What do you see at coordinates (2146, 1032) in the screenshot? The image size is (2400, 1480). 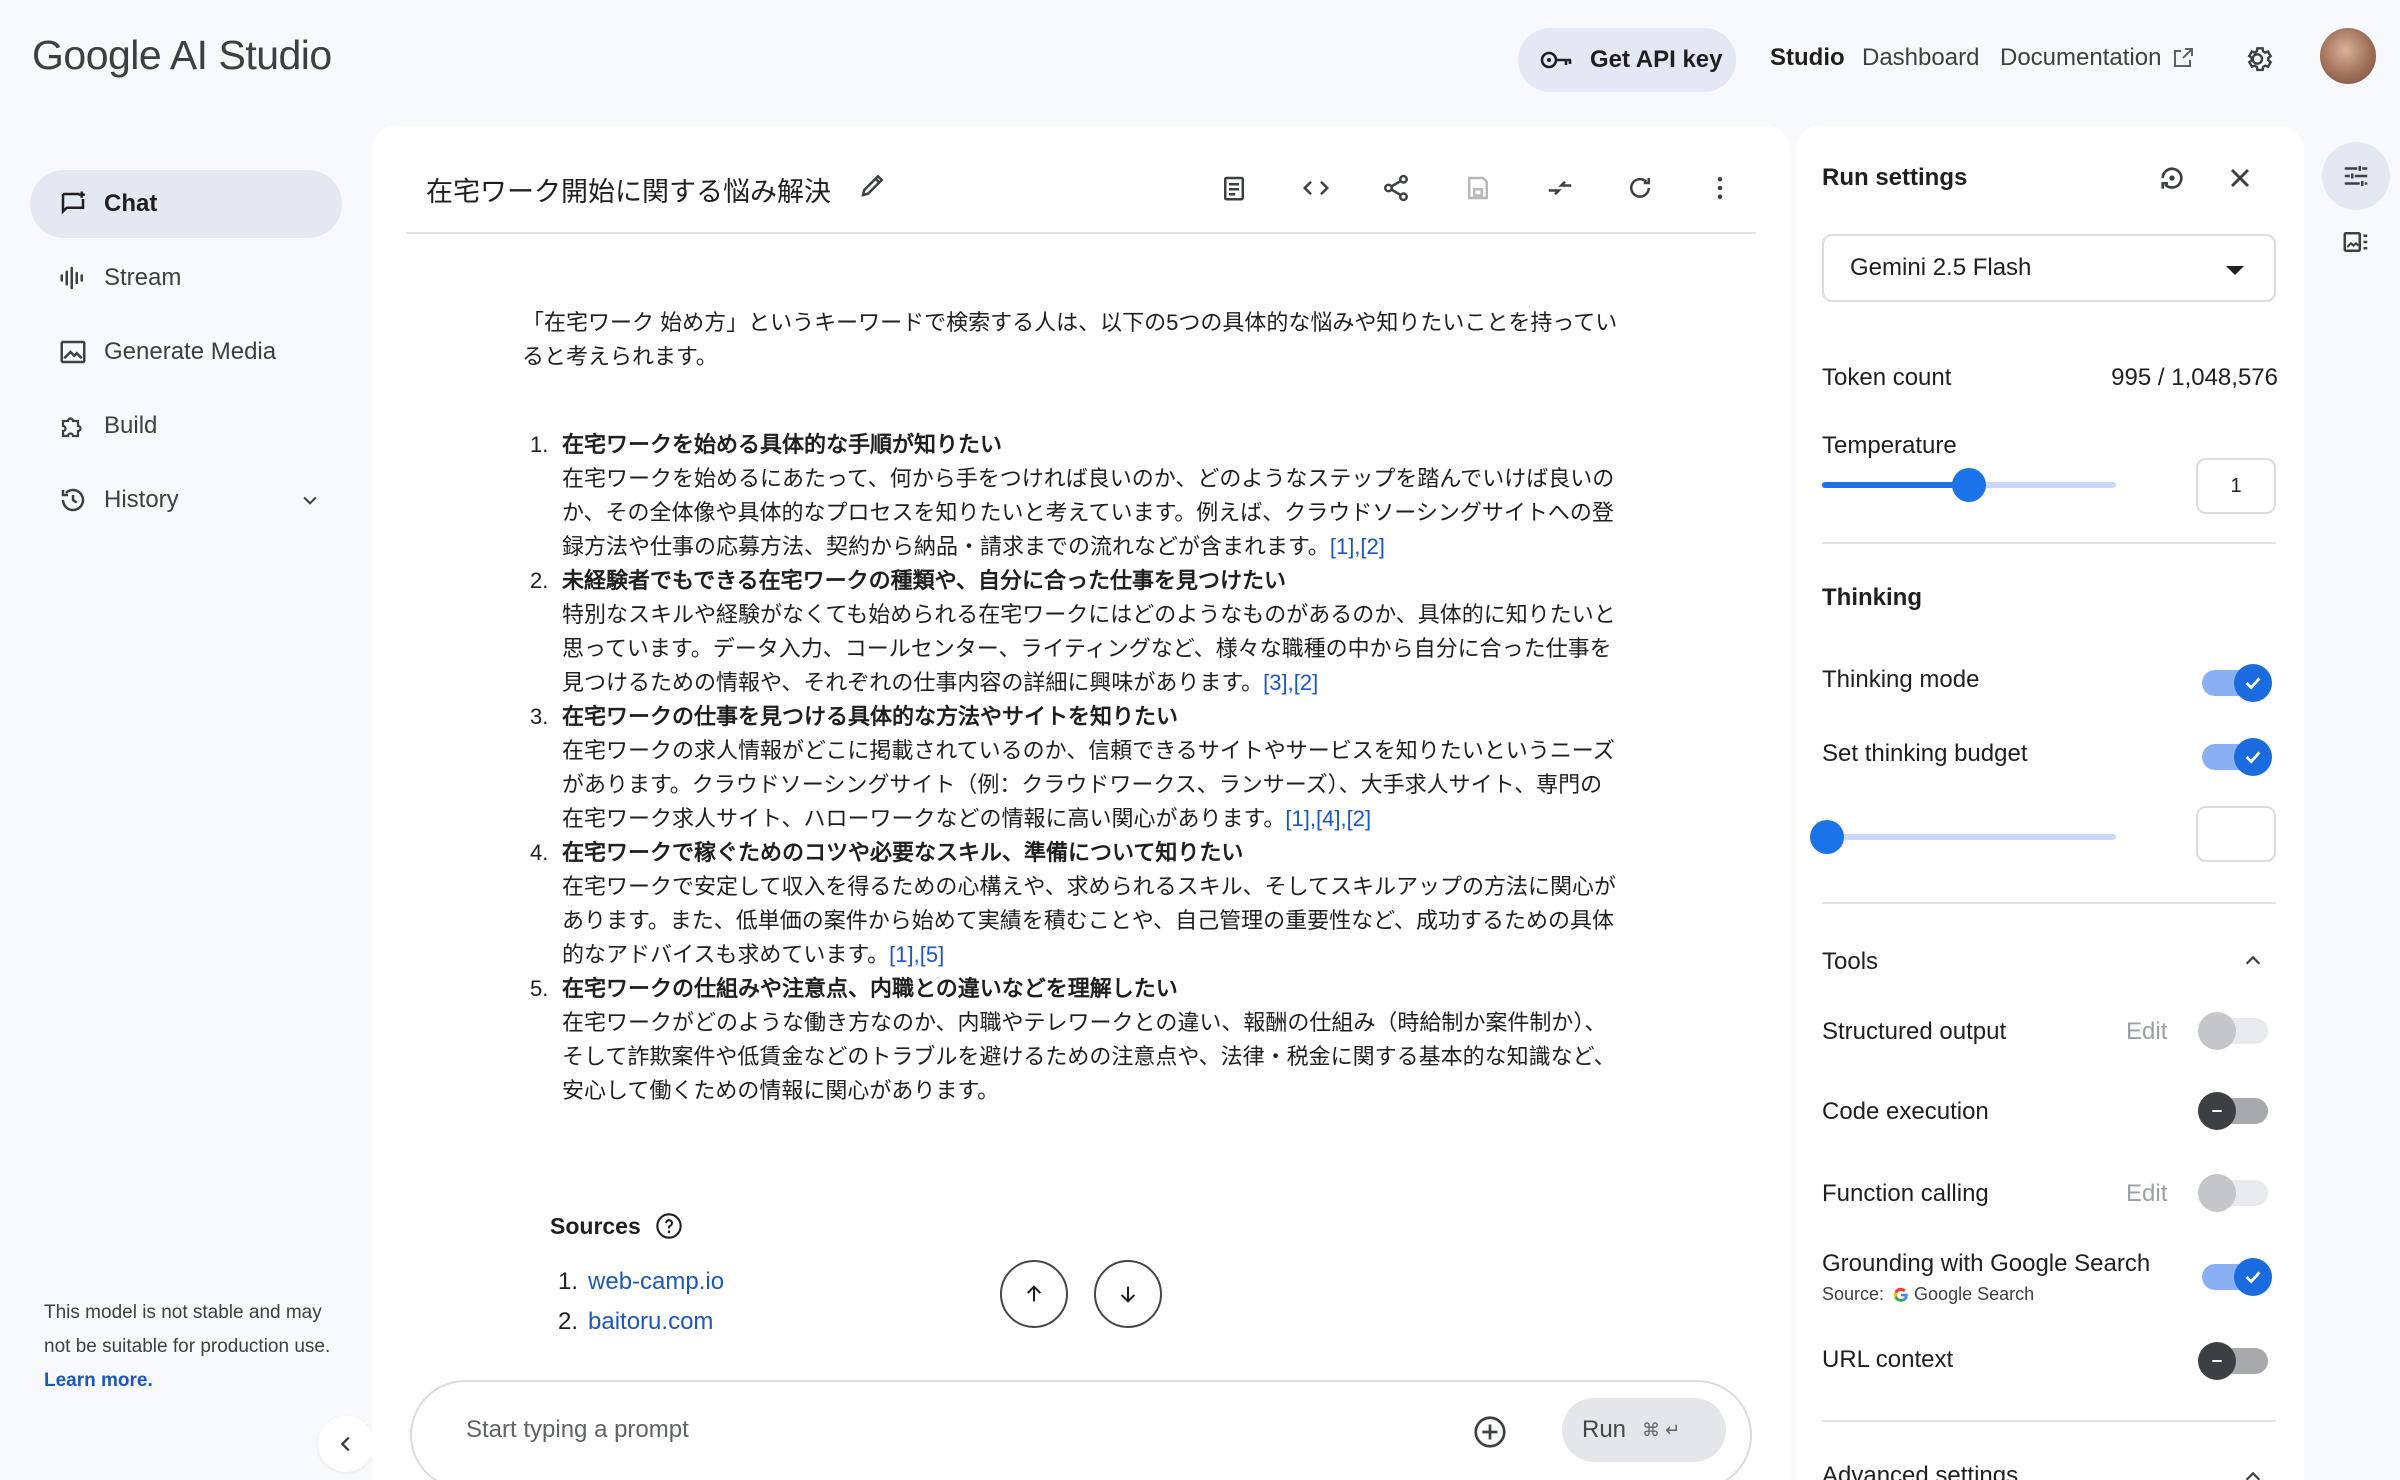 I see `structured-output-edit-link: Edit` at bounding box center [2146, 1032].